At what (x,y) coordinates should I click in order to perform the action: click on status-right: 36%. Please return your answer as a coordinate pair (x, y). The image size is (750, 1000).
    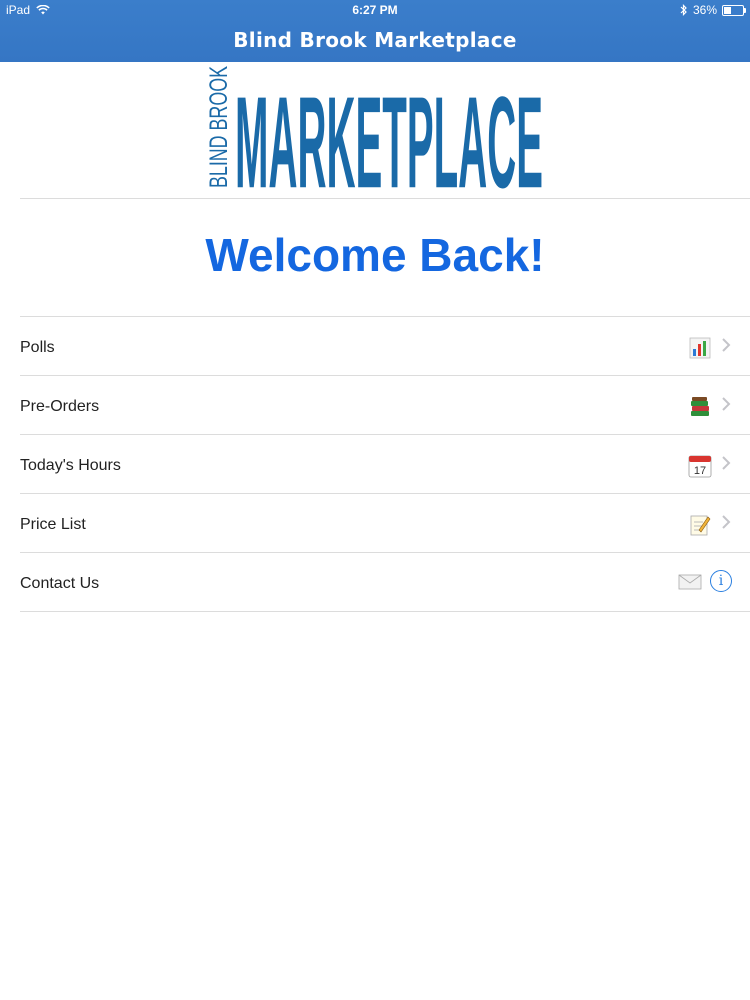
    Looking at the image, I should click on (713, 10).